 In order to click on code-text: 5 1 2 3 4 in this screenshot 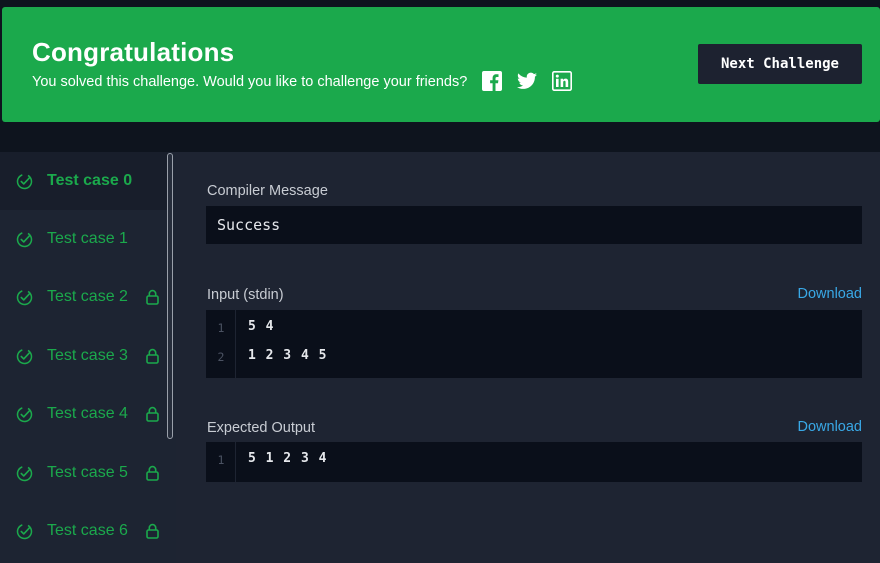, I will do `click(287, 458)`.